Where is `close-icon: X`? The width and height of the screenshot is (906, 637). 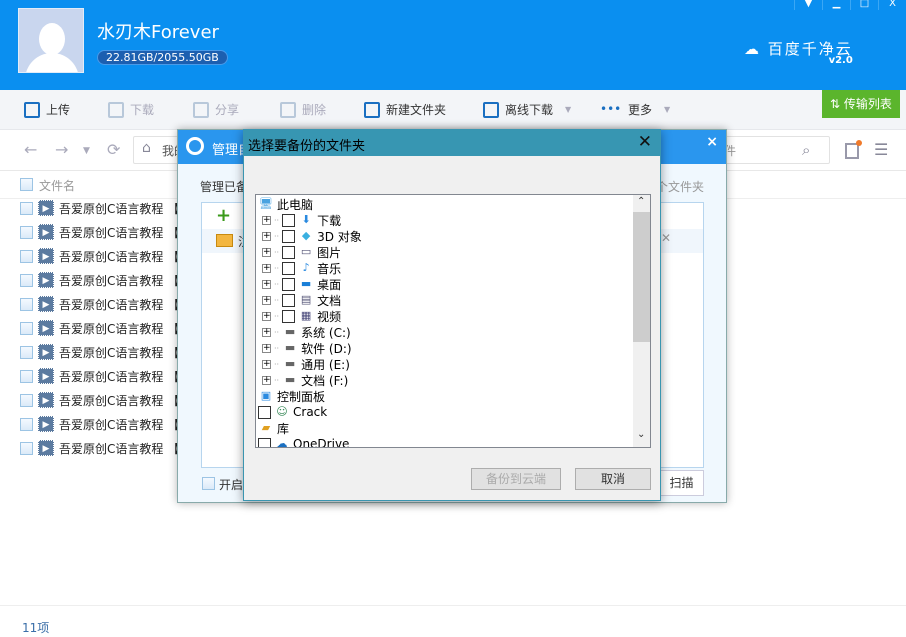
close-icon: X is located at coordinates (892, 5).